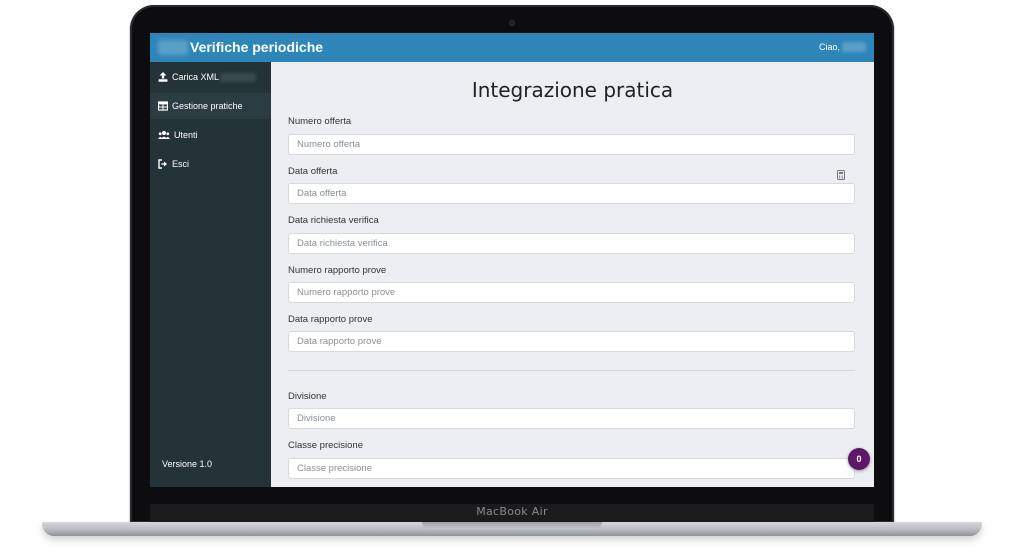  Describe the element at coordinates (256, 47) in the screenshot. I see `app-title: Verifiche periodiche` at that location.